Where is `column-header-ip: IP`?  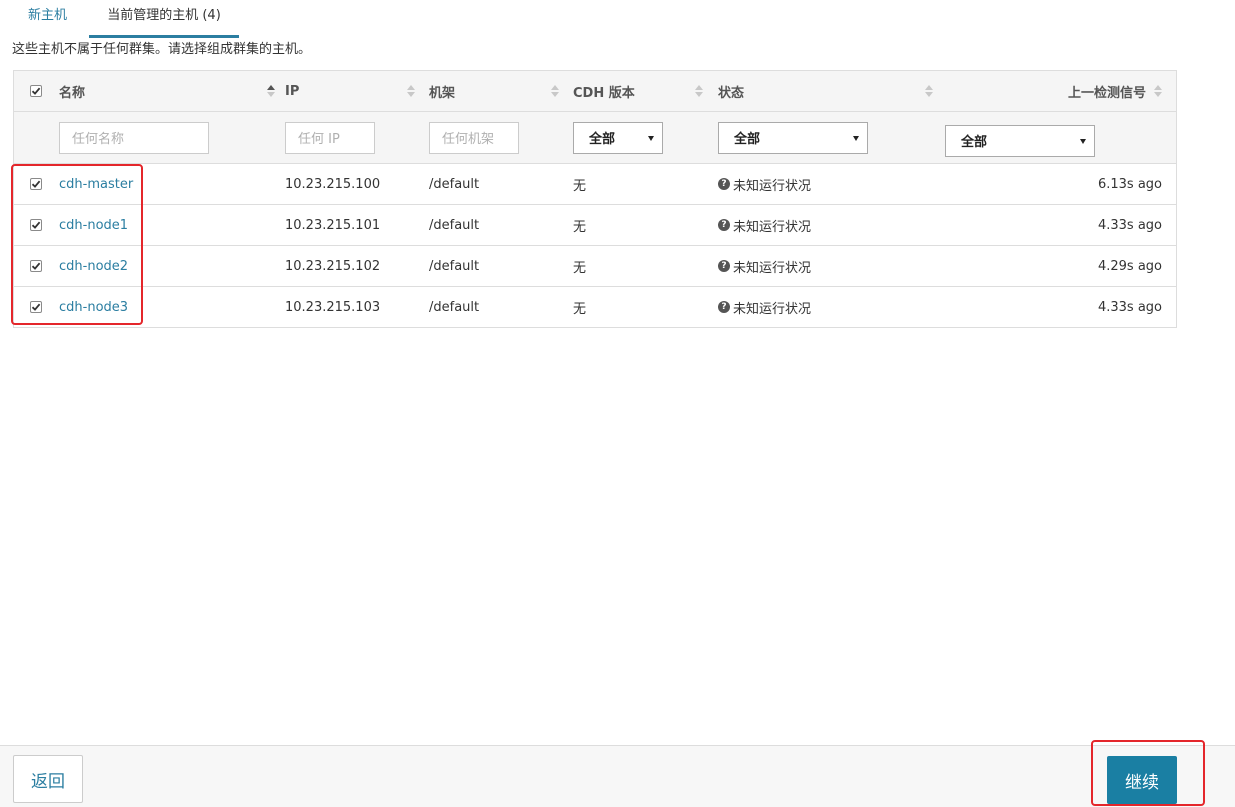
column-header-ip: IP is located at coordinates (350, 91).